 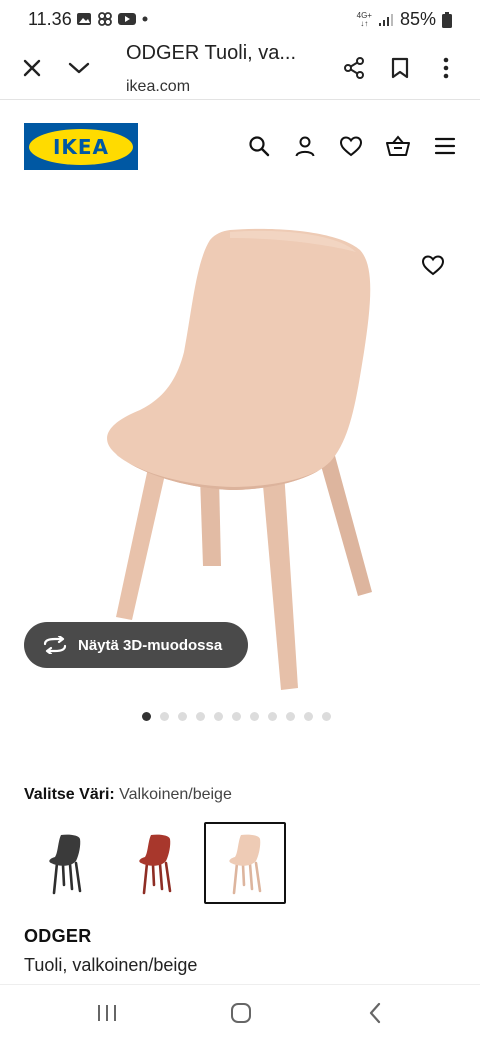 I want to click on battery-percent: 85%, so click(x=417, y=19).